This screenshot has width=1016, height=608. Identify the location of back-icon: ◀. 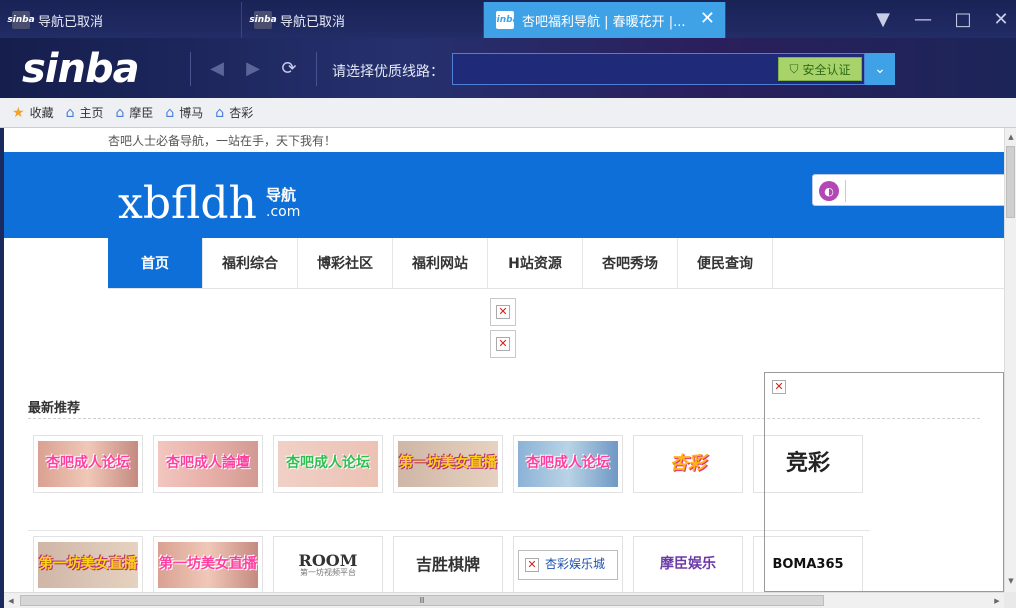
(217, 68).